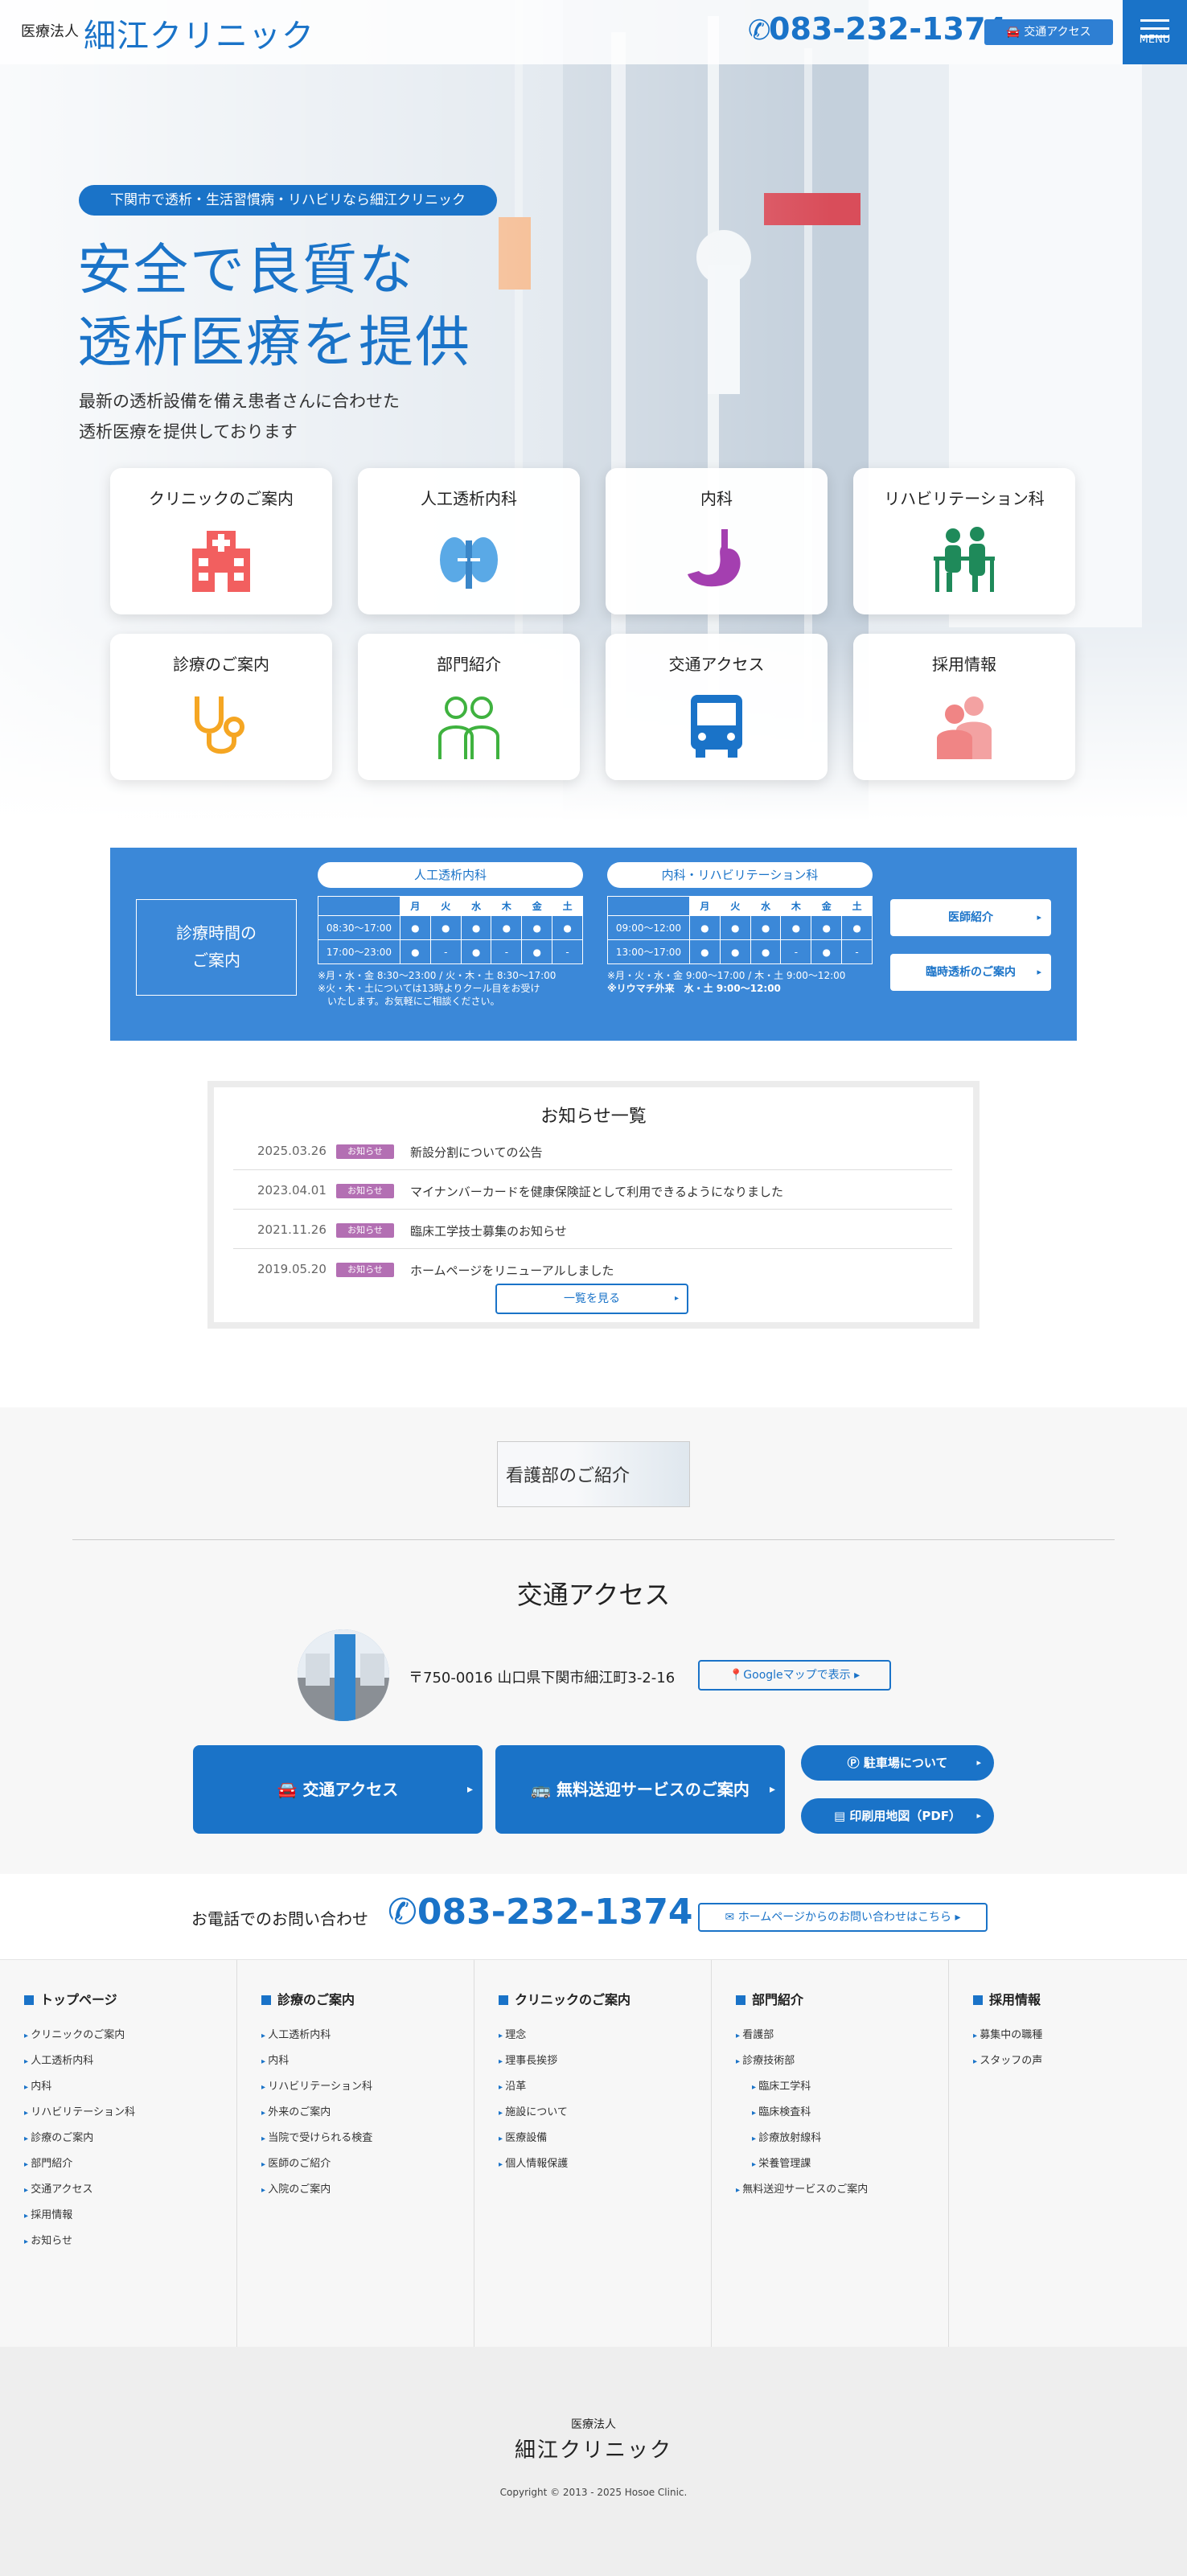 This screenshot has height=2576, width=1187. I want to click on web-contact-button: ✉ ホームページからのお問い合わせはこちら ▸, so click(843, 1917).